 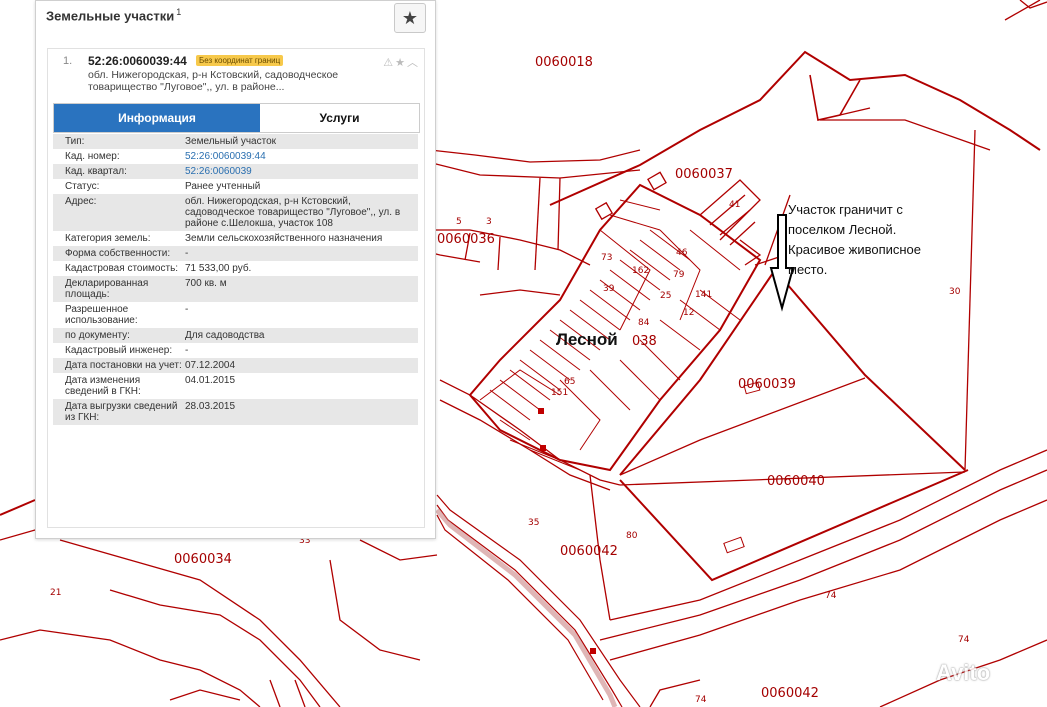 What do you see at coordinates (121, 412) in the screenshot?
I see `info-row-key: Дата выгрузки сведений из ГКН:` at bounding box center [121, 412].